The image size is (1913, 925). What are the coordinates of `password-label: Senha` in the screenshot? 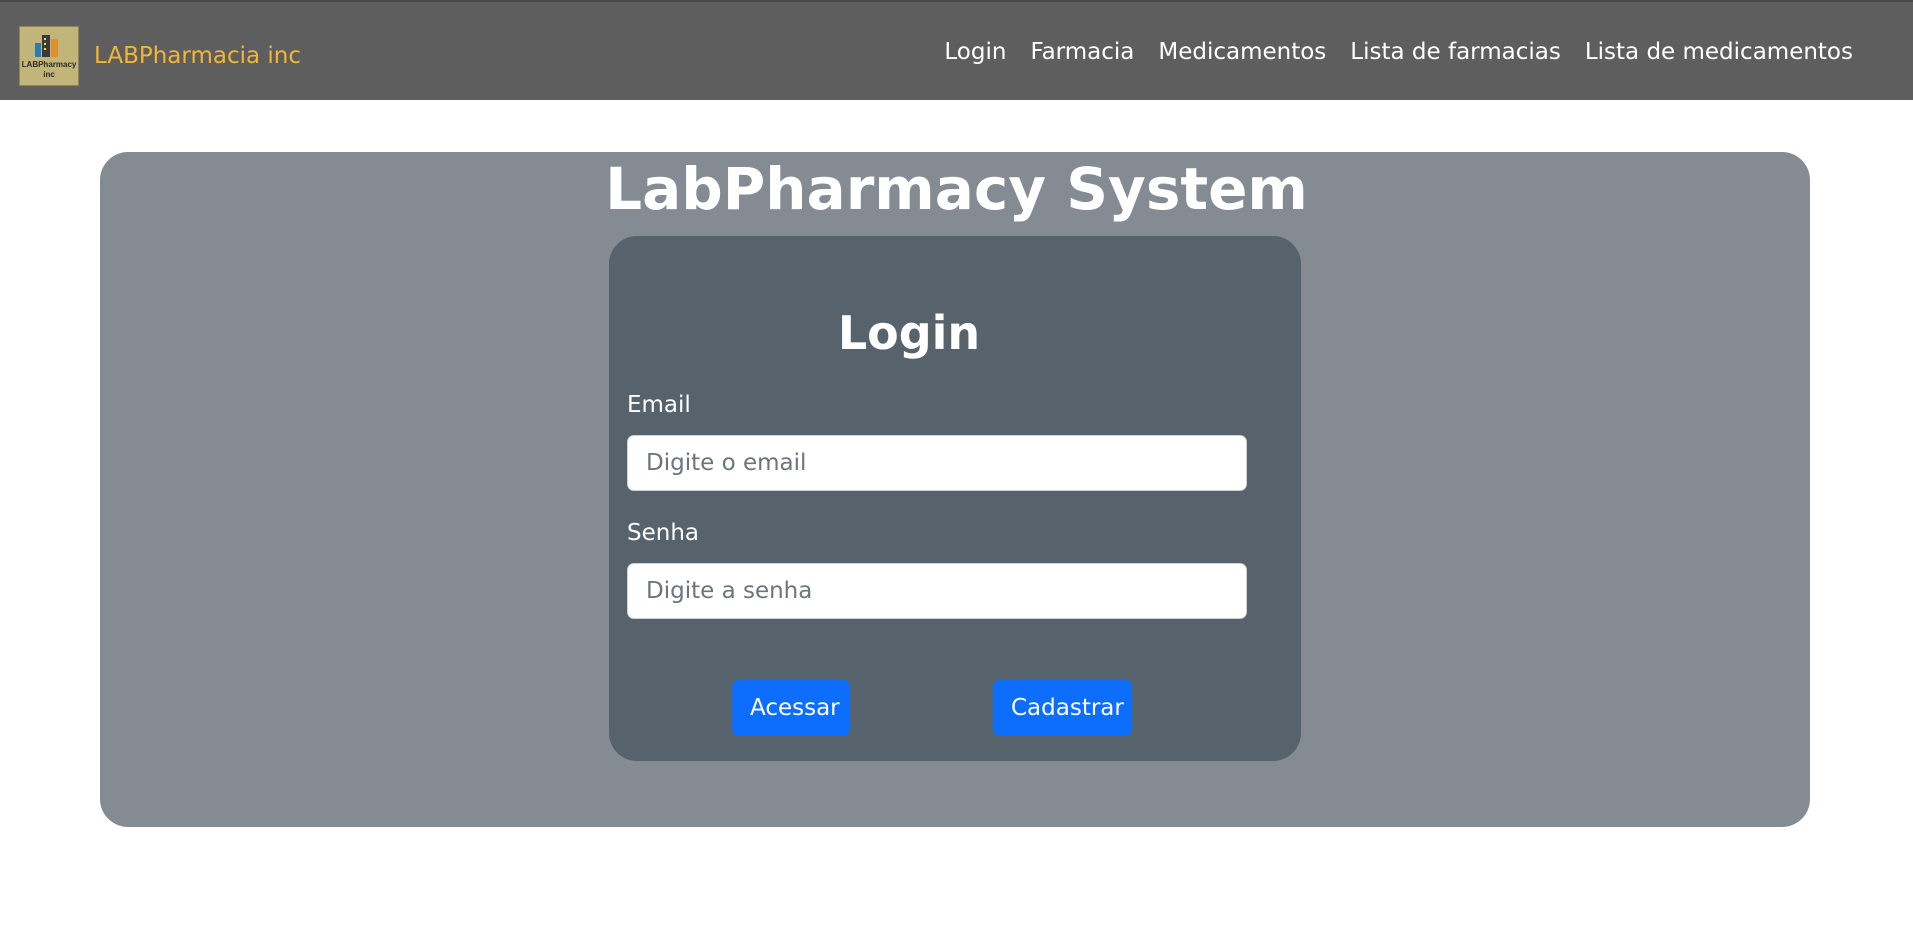 It's located at (663, 533).